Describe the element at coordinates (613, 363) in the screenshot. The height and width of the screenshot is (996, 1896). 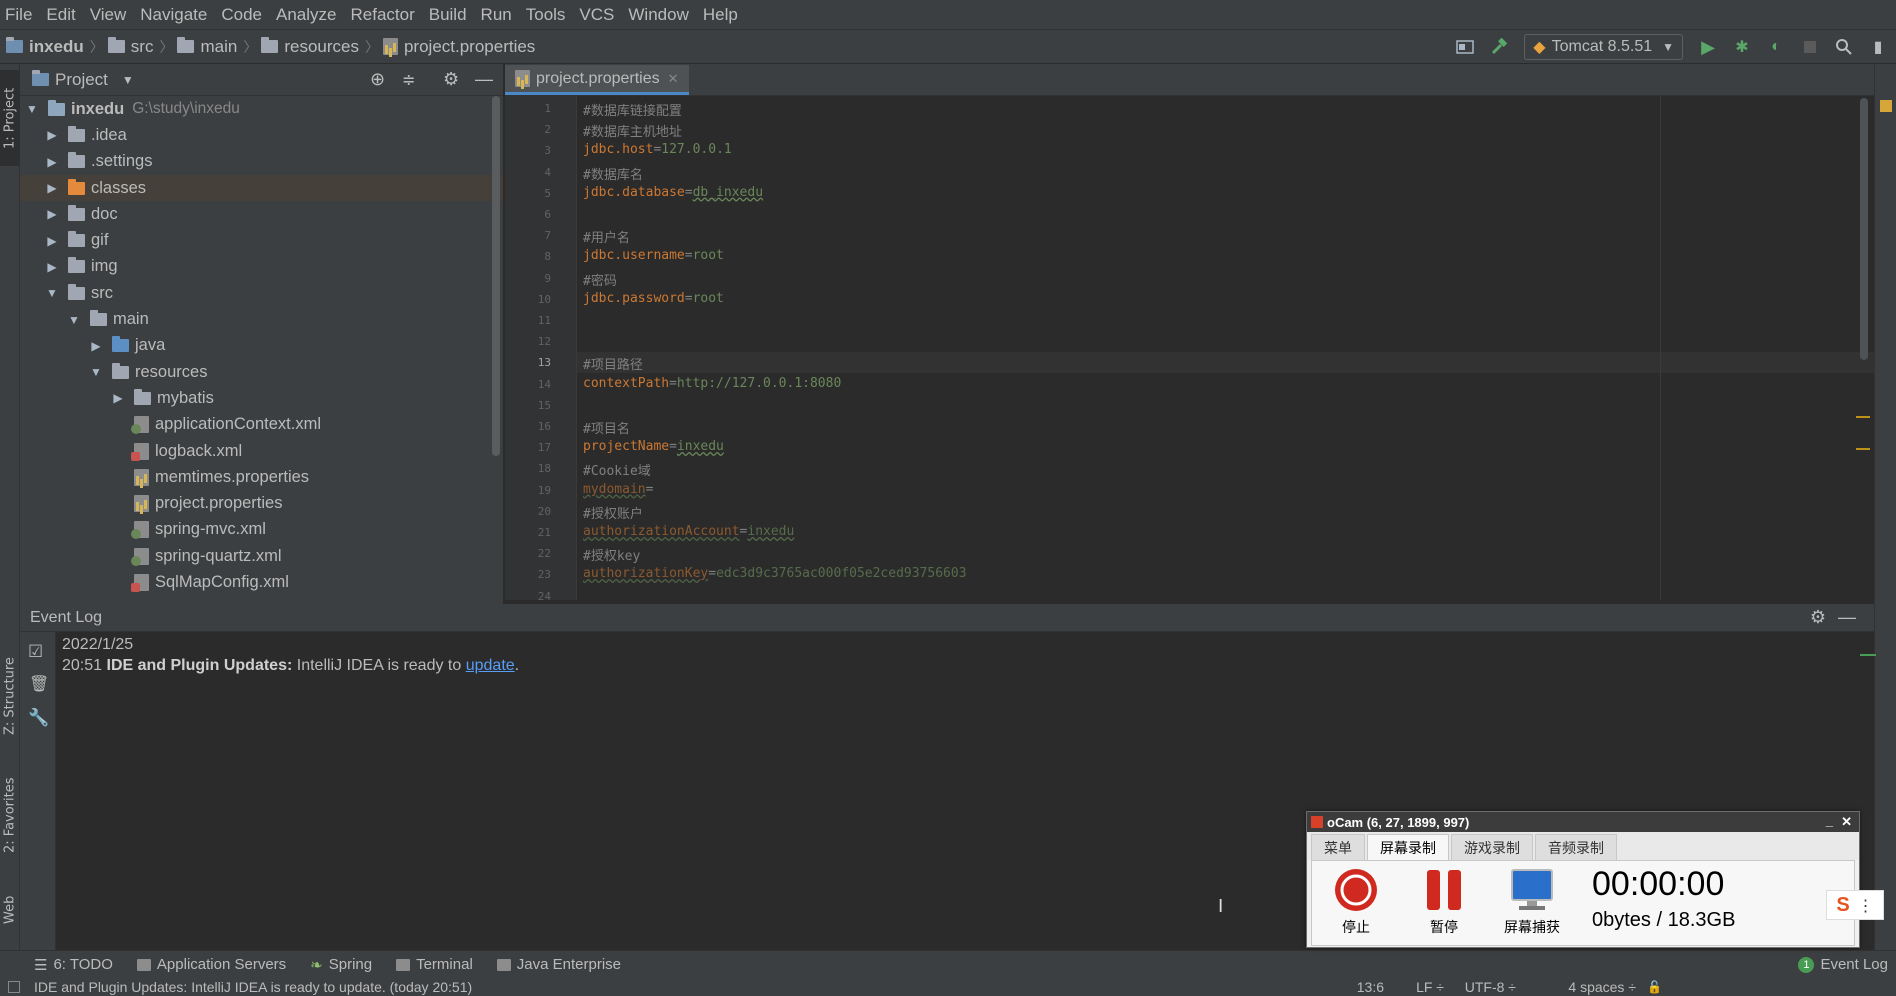
I see `code-line: #项目路径` at that location.